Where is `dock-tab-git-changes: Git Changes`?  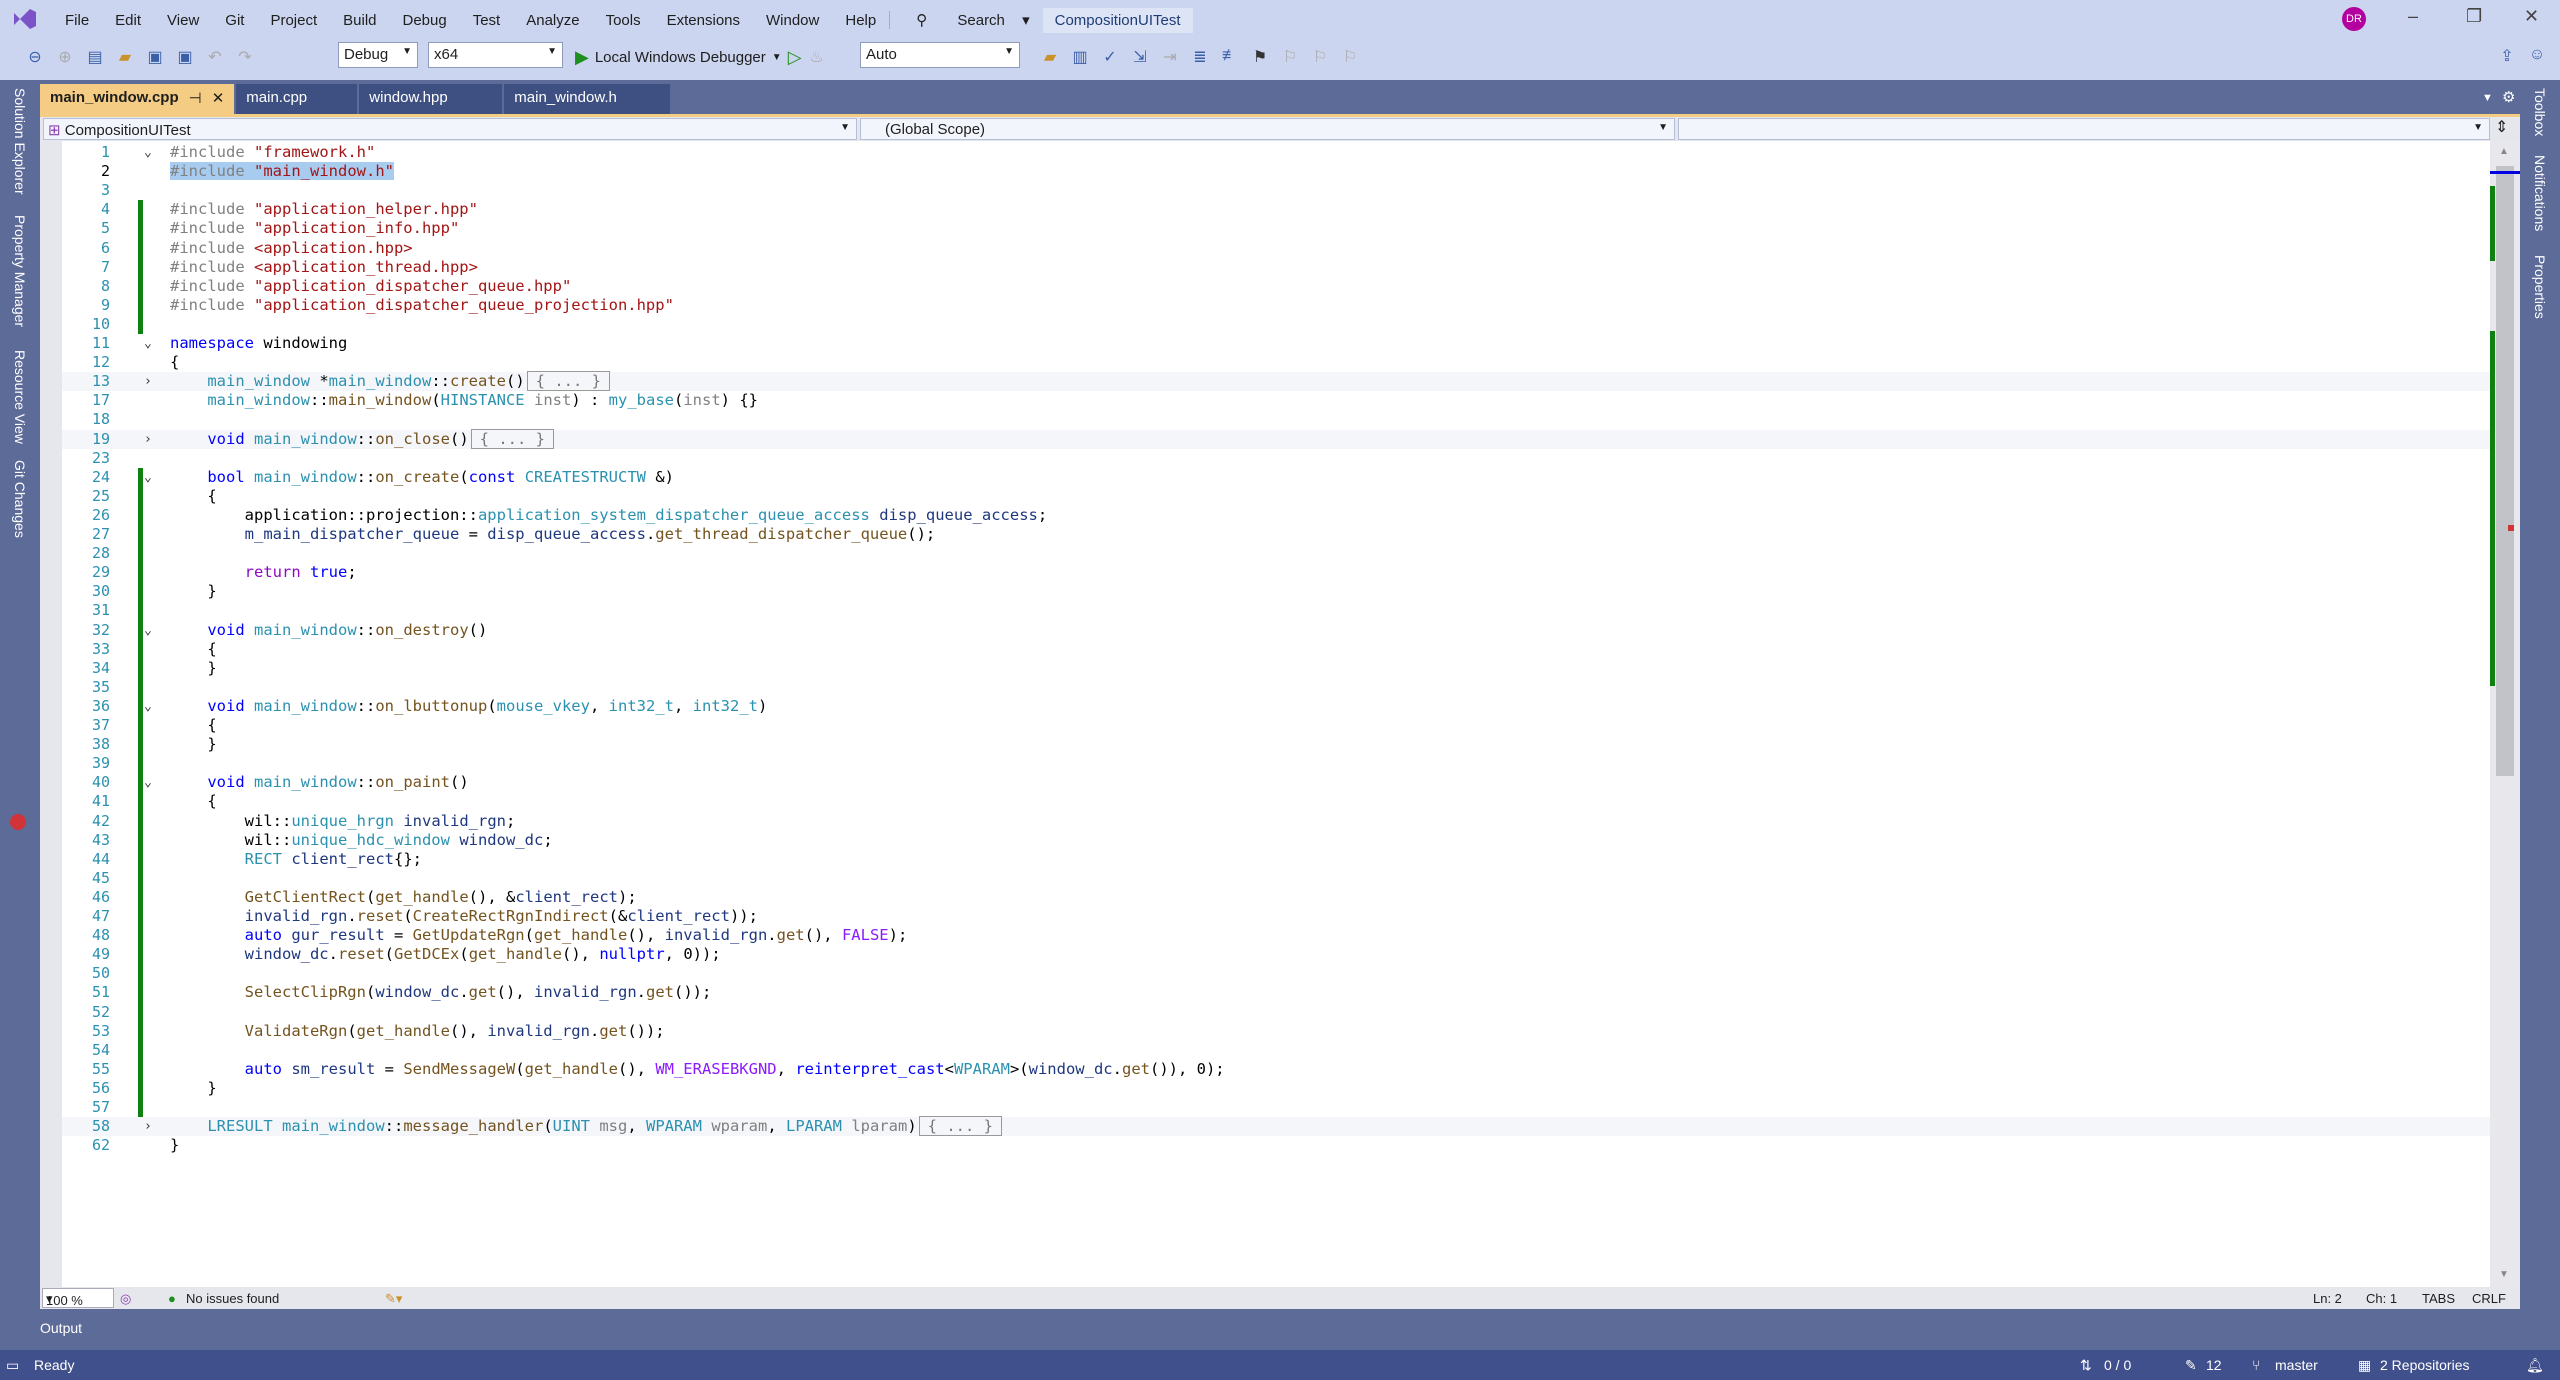 dock-tab-git-changes: Git Changes is located at coordinates (20, 499).